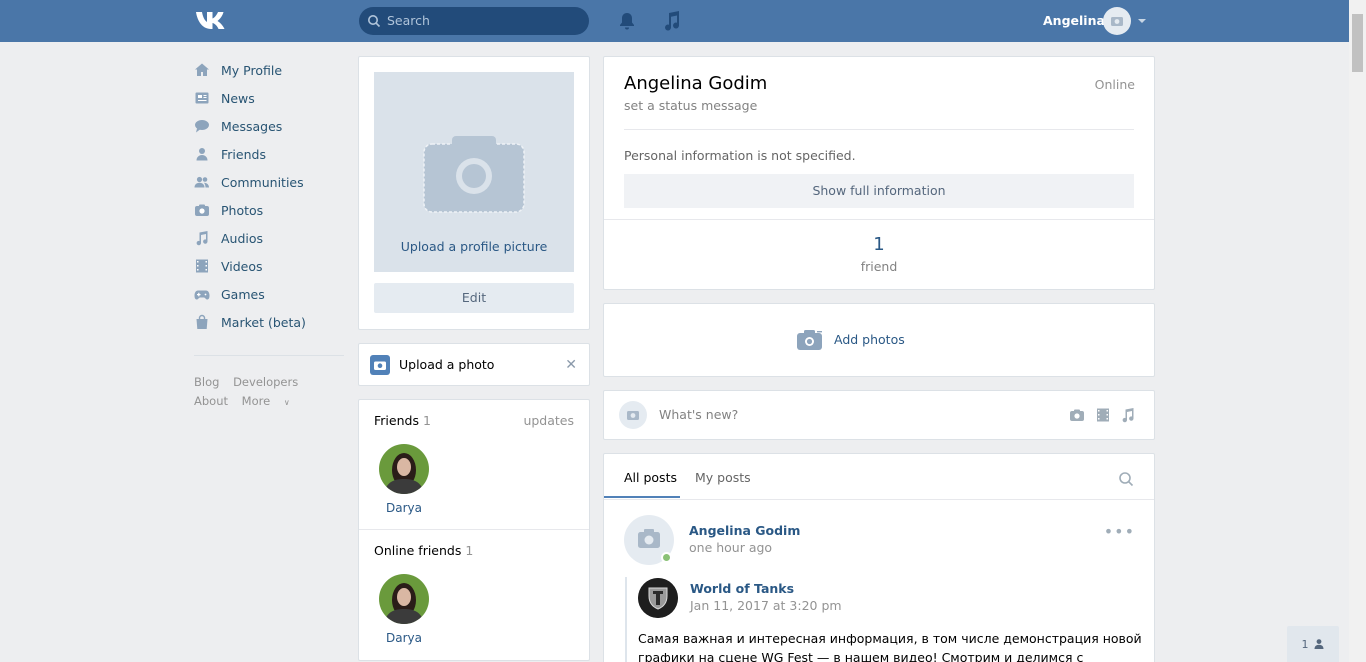 The width and height of the screenshot is (1366, 662). I want to click on nav-item-market: Market (beta), so click(269, 322).